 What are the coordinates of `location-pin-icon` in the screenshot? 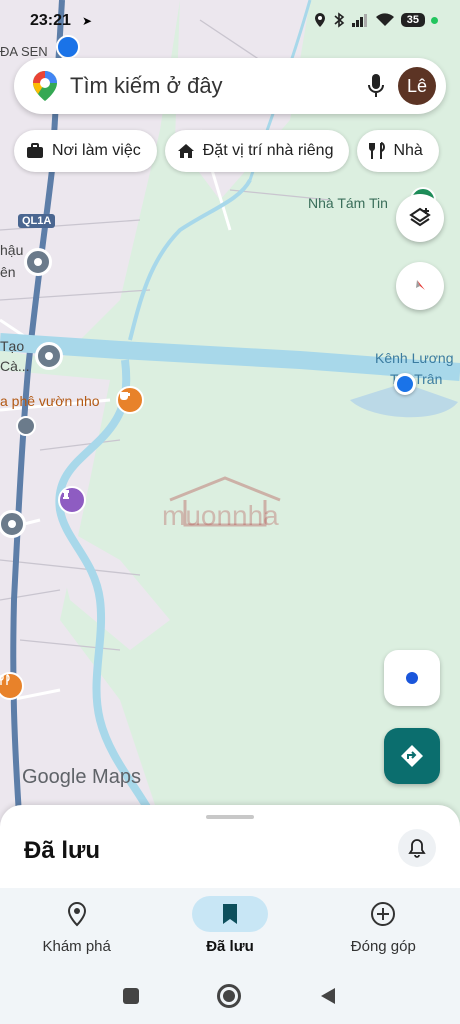 It's located at (76, 914).